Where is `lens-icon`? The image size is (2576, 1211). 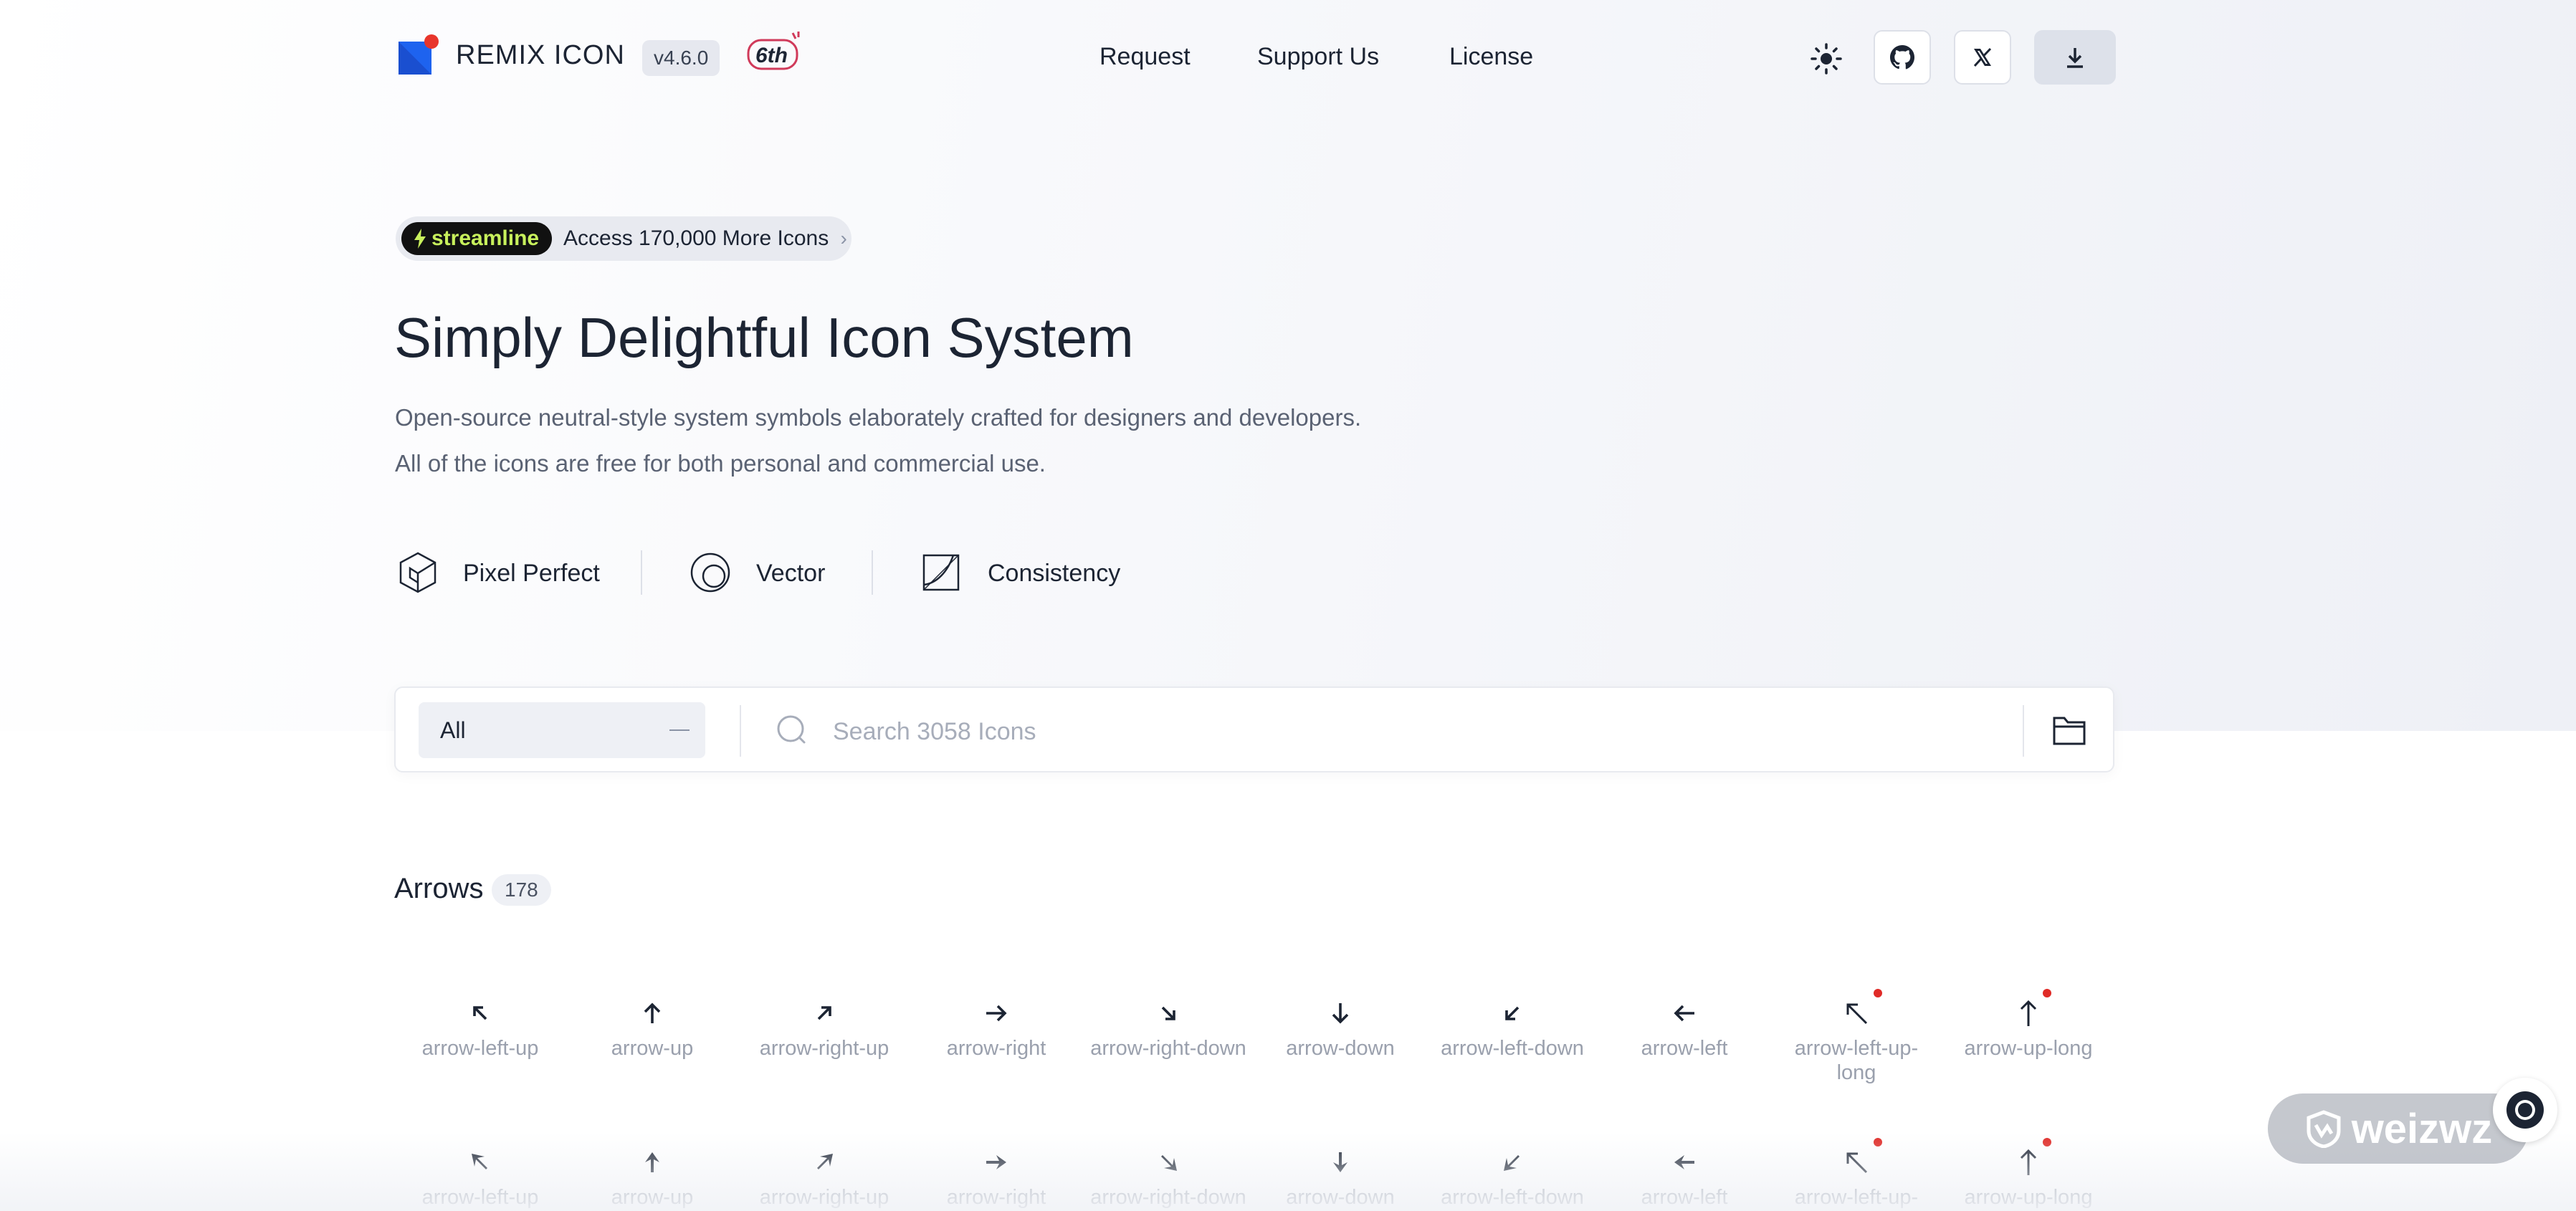 lens-icon is located at coordinates (2525, 1110).